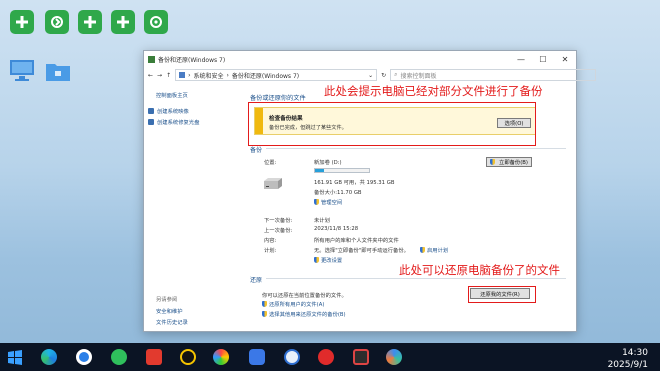 Image resolution: width=660 pixels, height=371 pixels. What do you see at coordinates (192, 60) in the screenshot?
I see `window-title: 备份和还原(Windows 7)` at bounding box center [192, 60].